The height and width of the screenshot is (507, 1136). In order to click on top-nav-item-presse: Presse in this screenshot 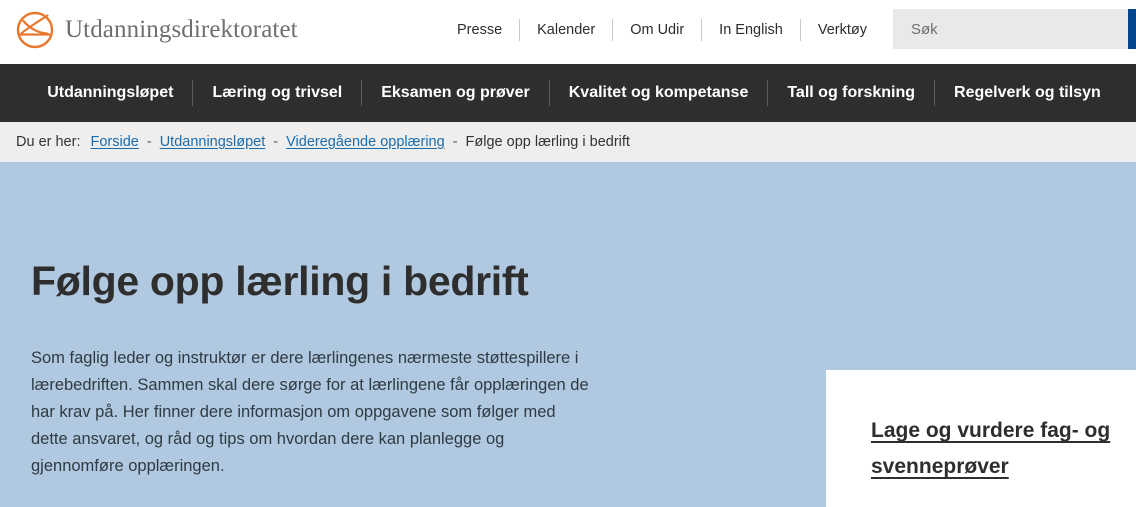, I will do `click(479, 30)`.